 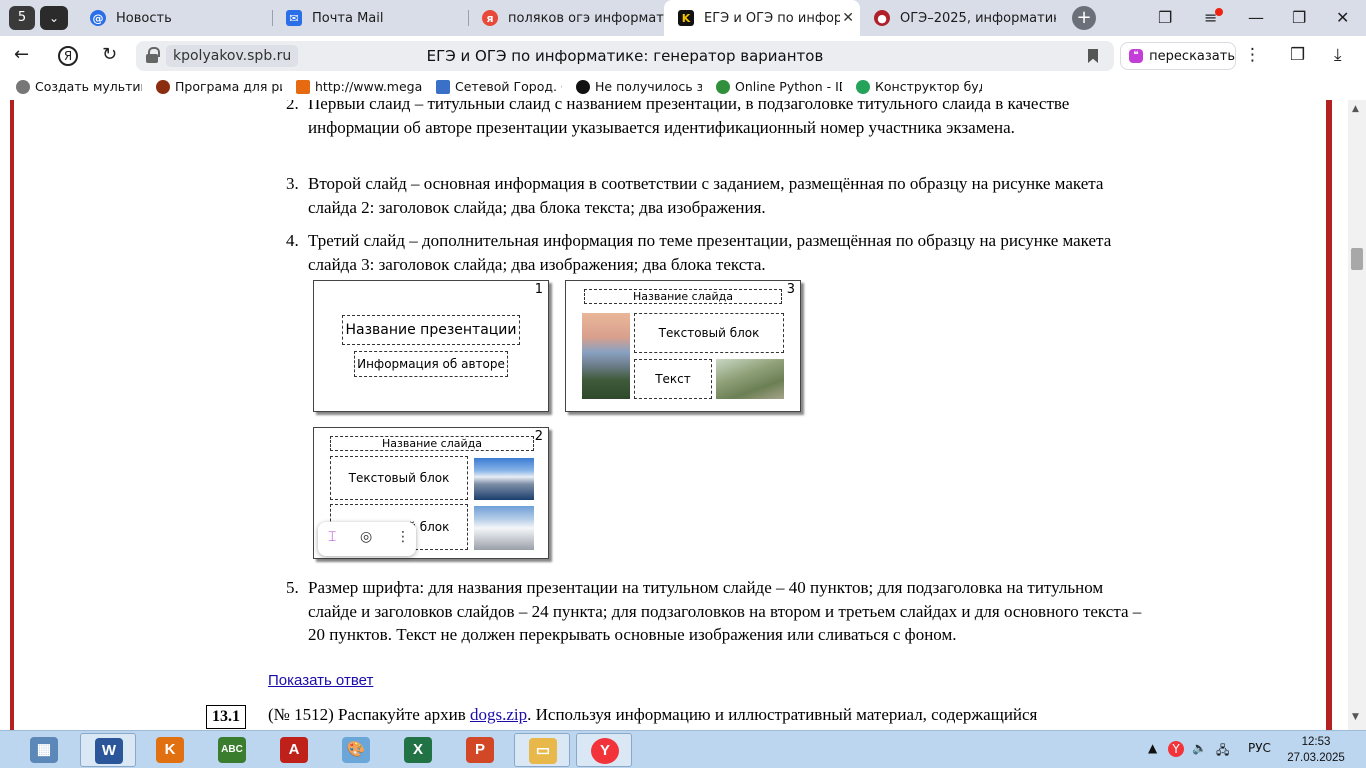 I want to click on list-number: 2., so click(x=292, y=106).